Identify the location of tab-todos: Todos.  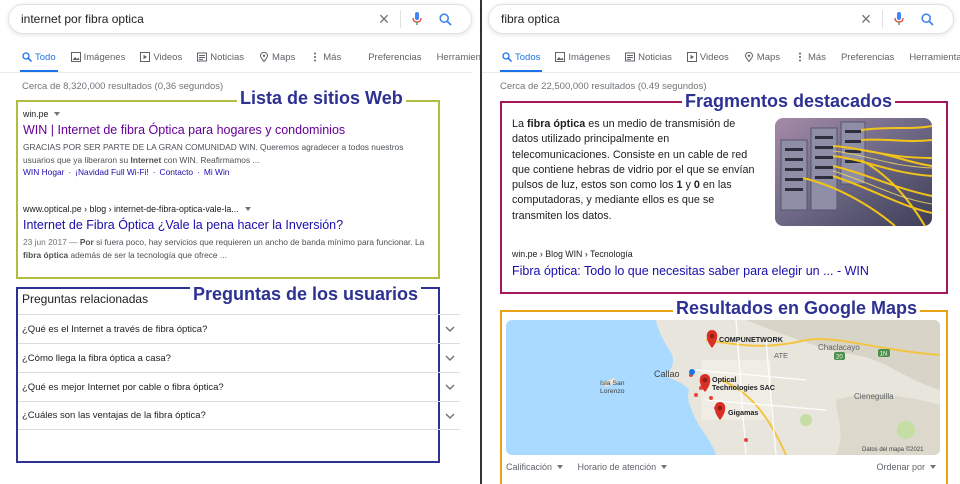
(521, 58).